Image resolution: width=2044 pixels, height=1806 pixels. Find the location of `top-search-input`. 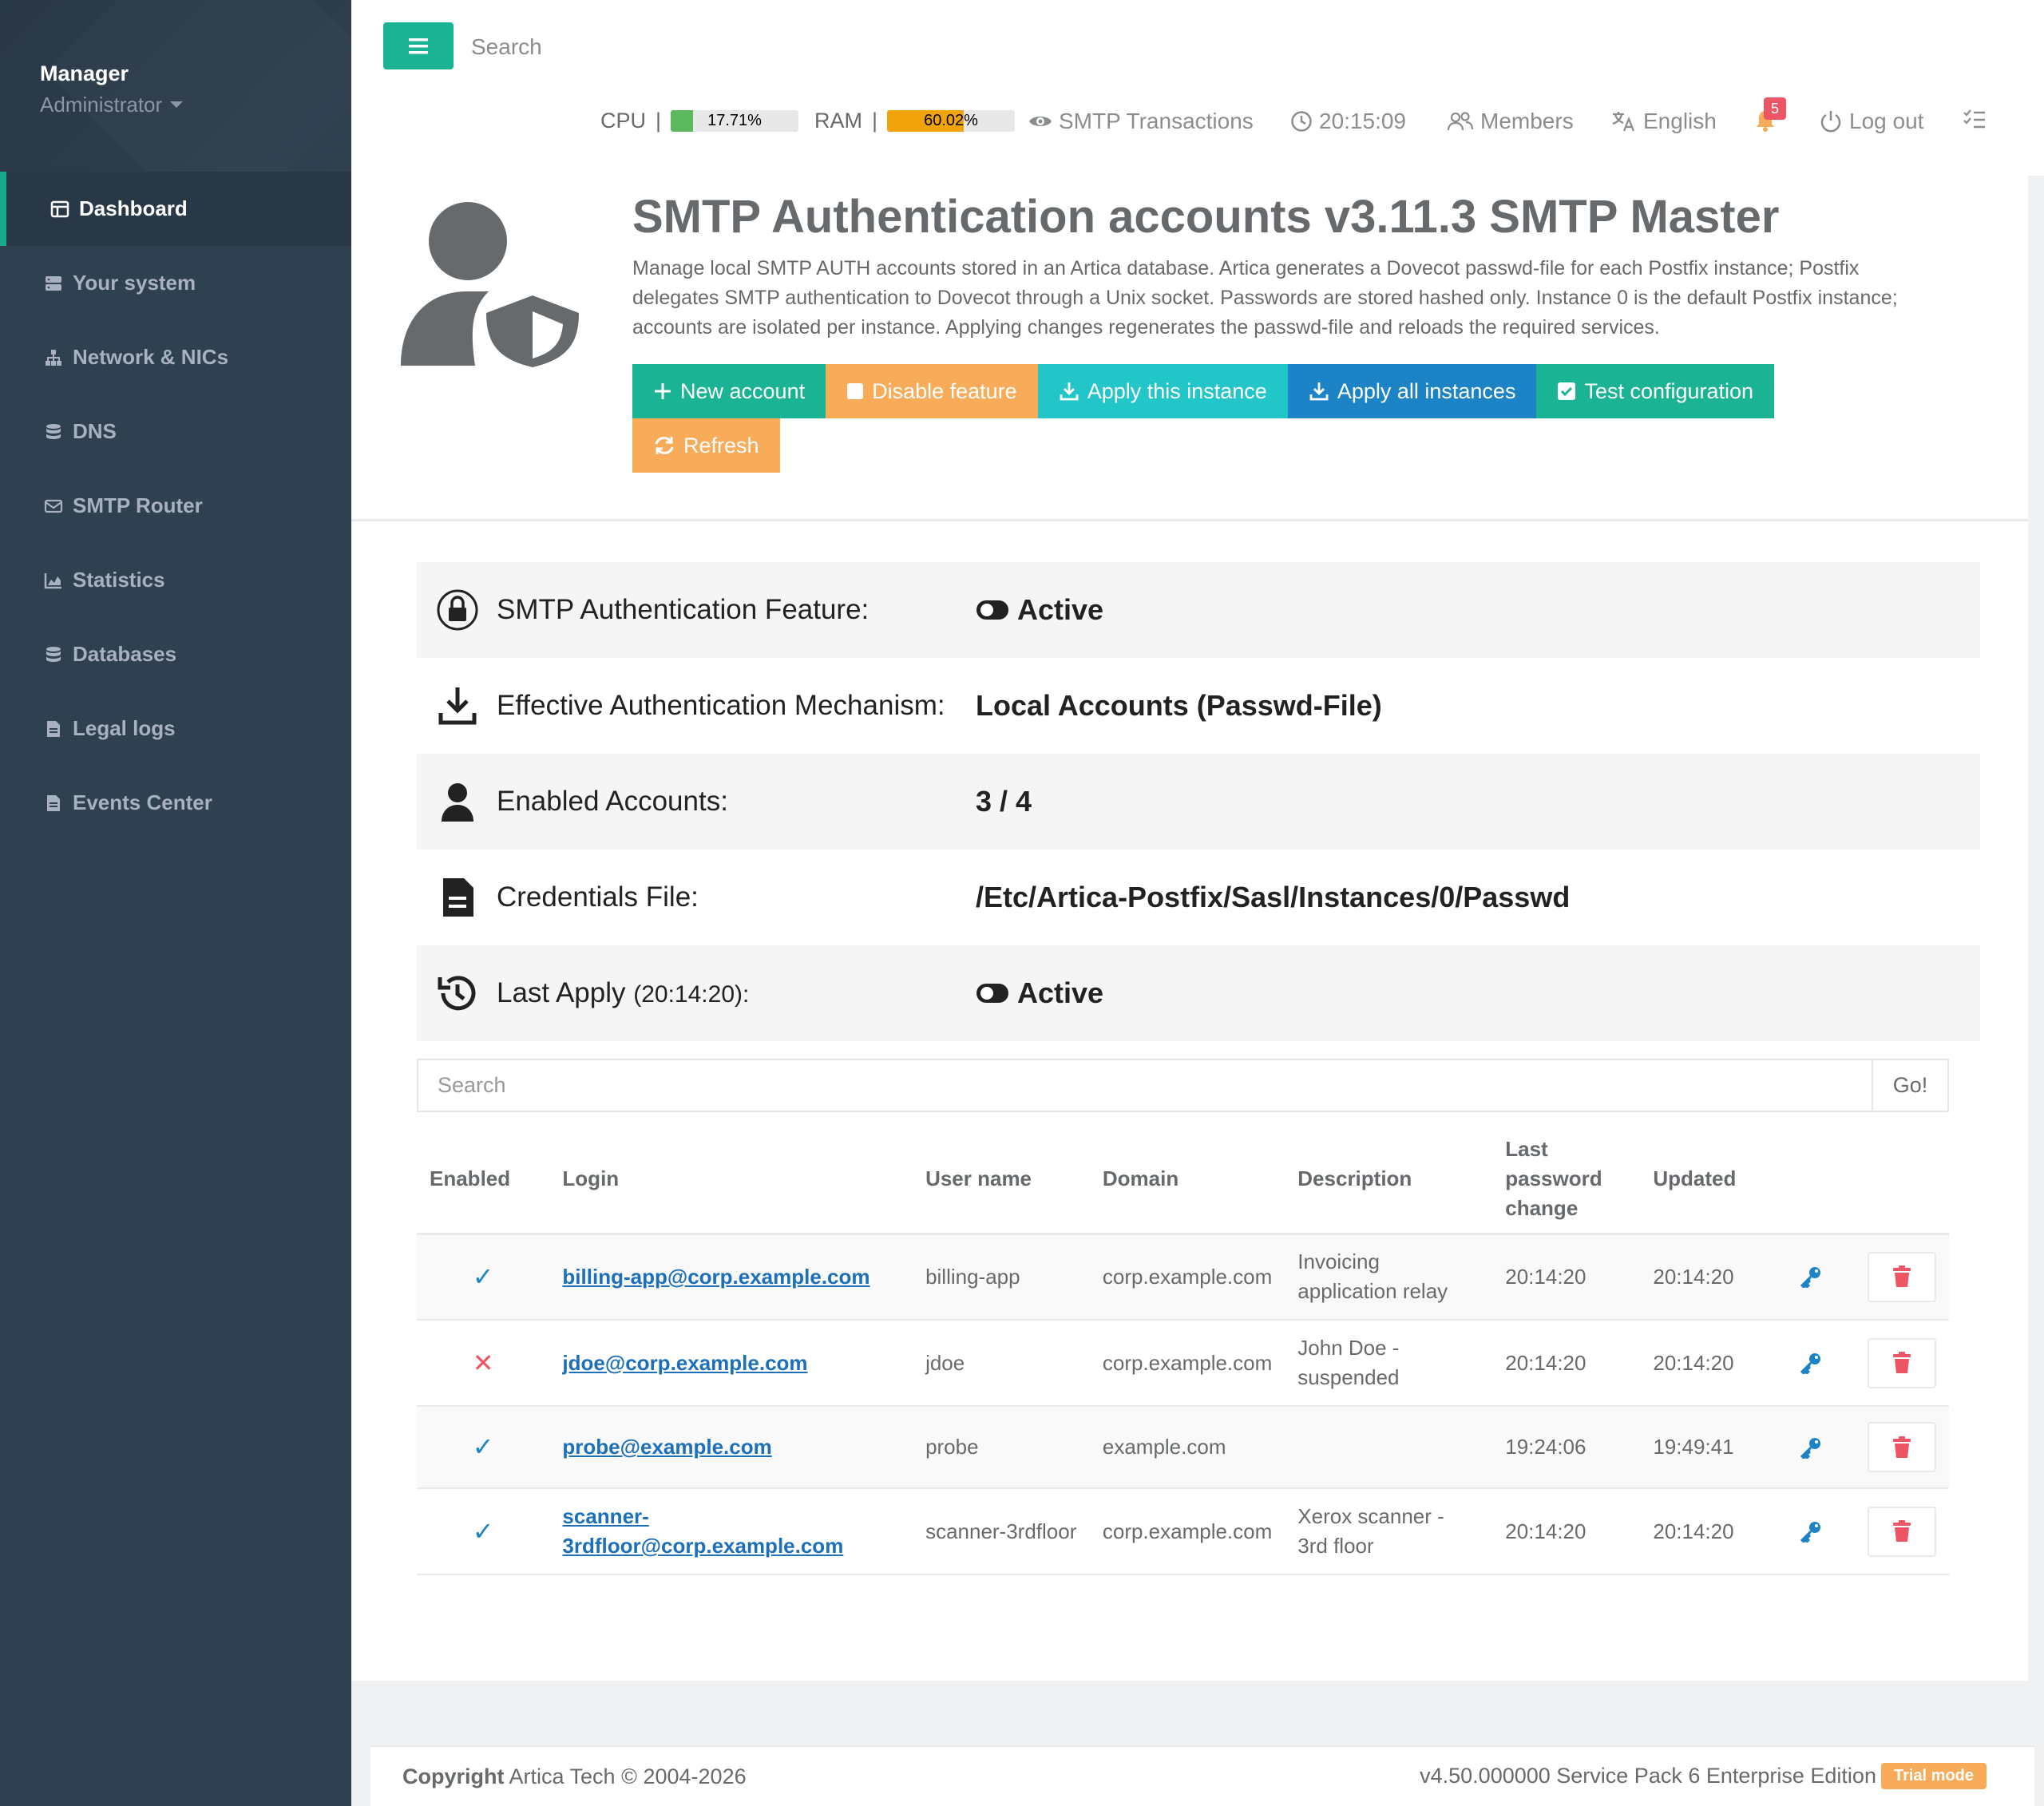

top-search-input is located at coordinates (670, 47).